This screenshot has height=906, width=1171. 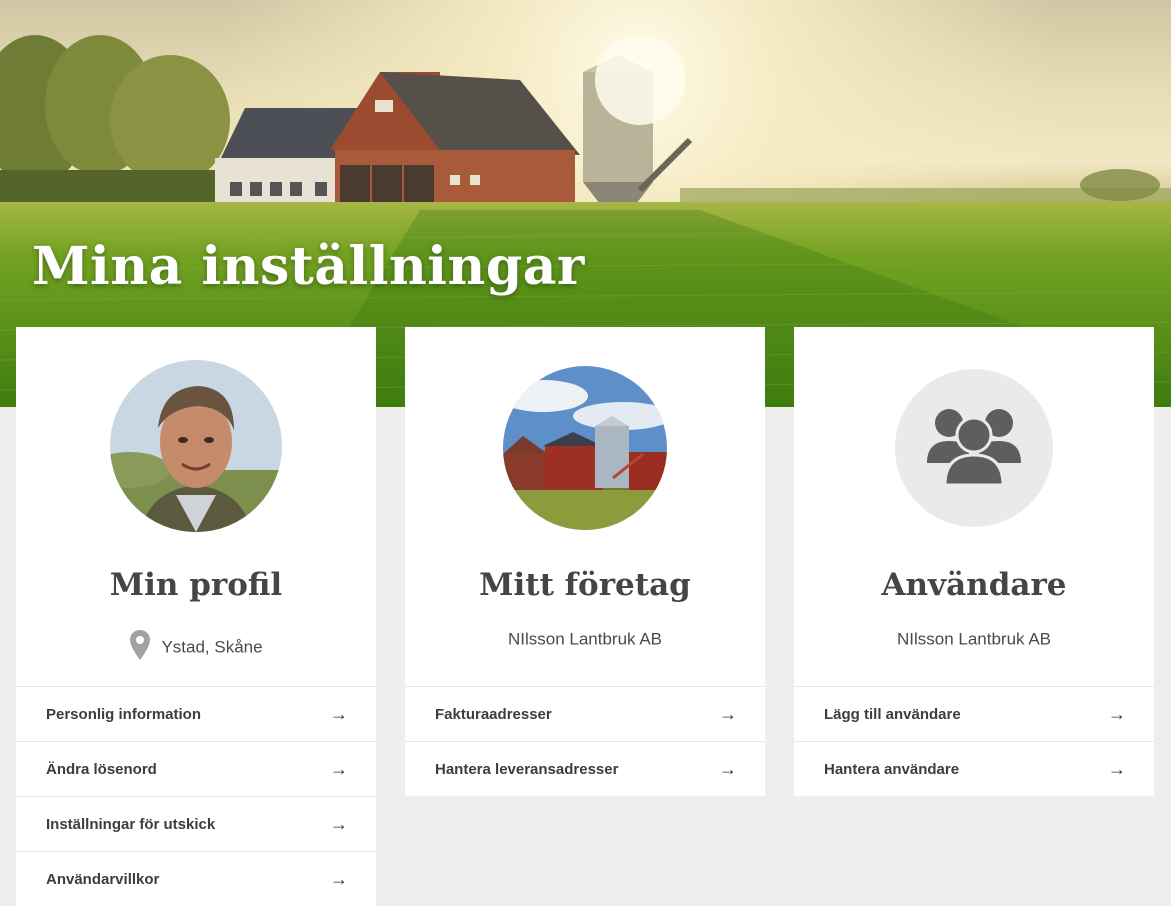 What do you see at coordinates (196, 878) in the screenshot?
I see `link-terms-of-use: Användarvillkor →` at bounding box center [196, 878].